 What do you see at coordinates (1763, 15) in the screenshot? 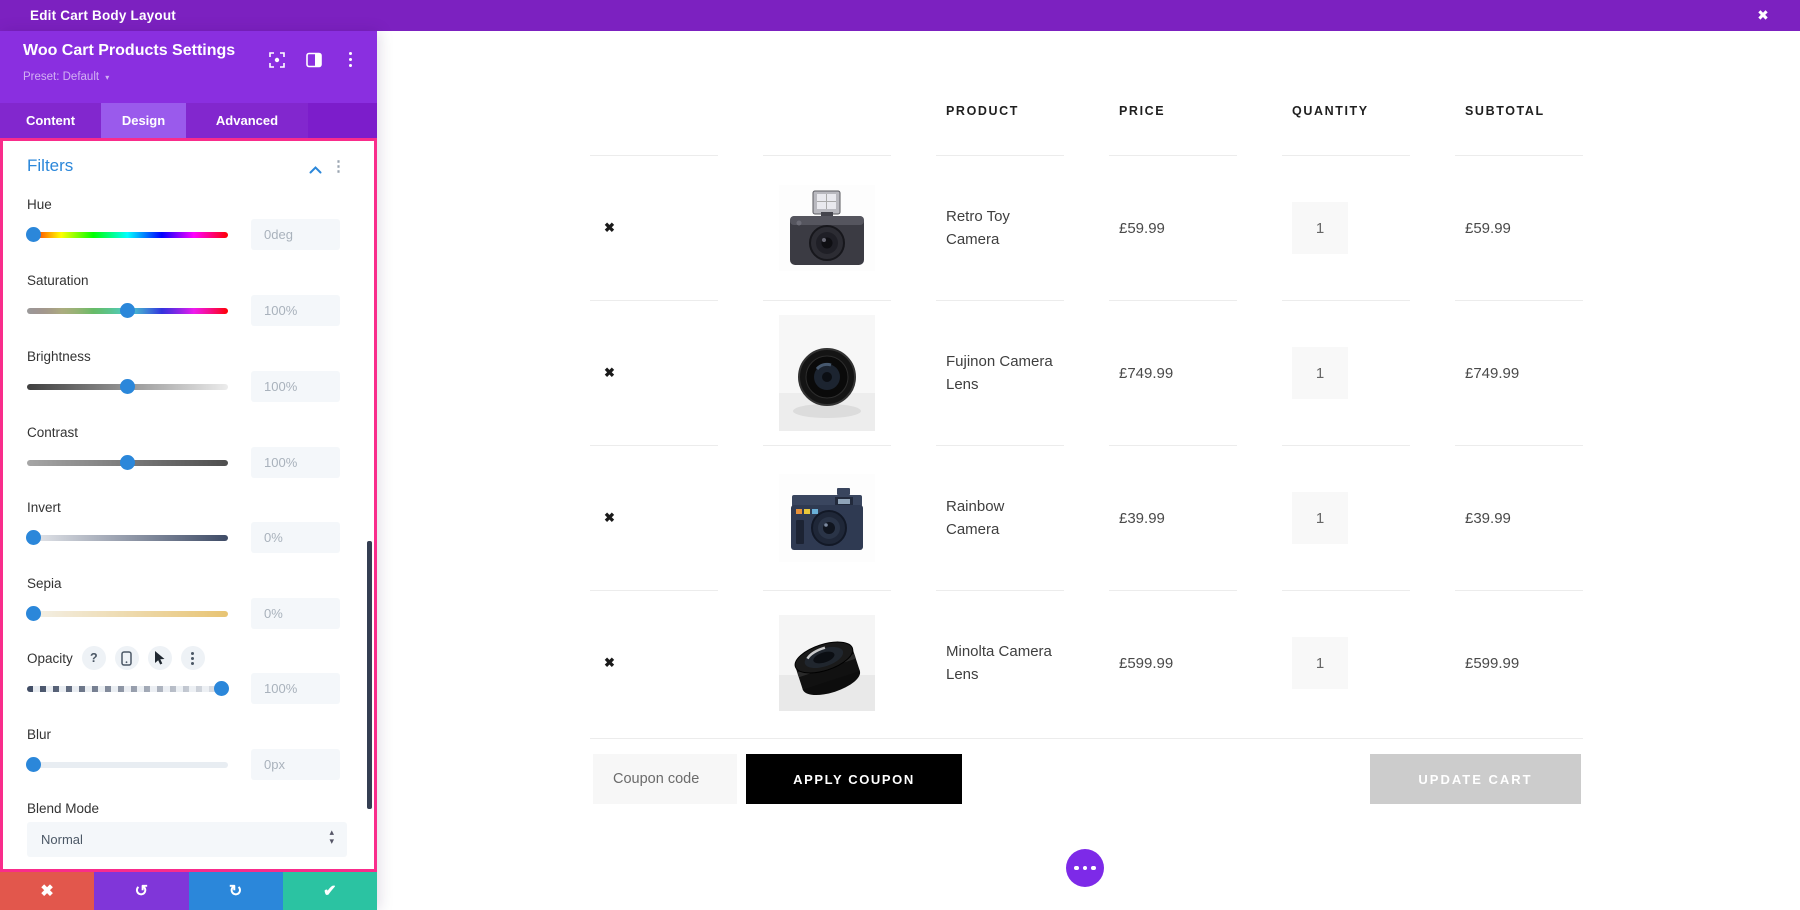
I see `close-icon: ✖` at bounding box center [1763, 15].